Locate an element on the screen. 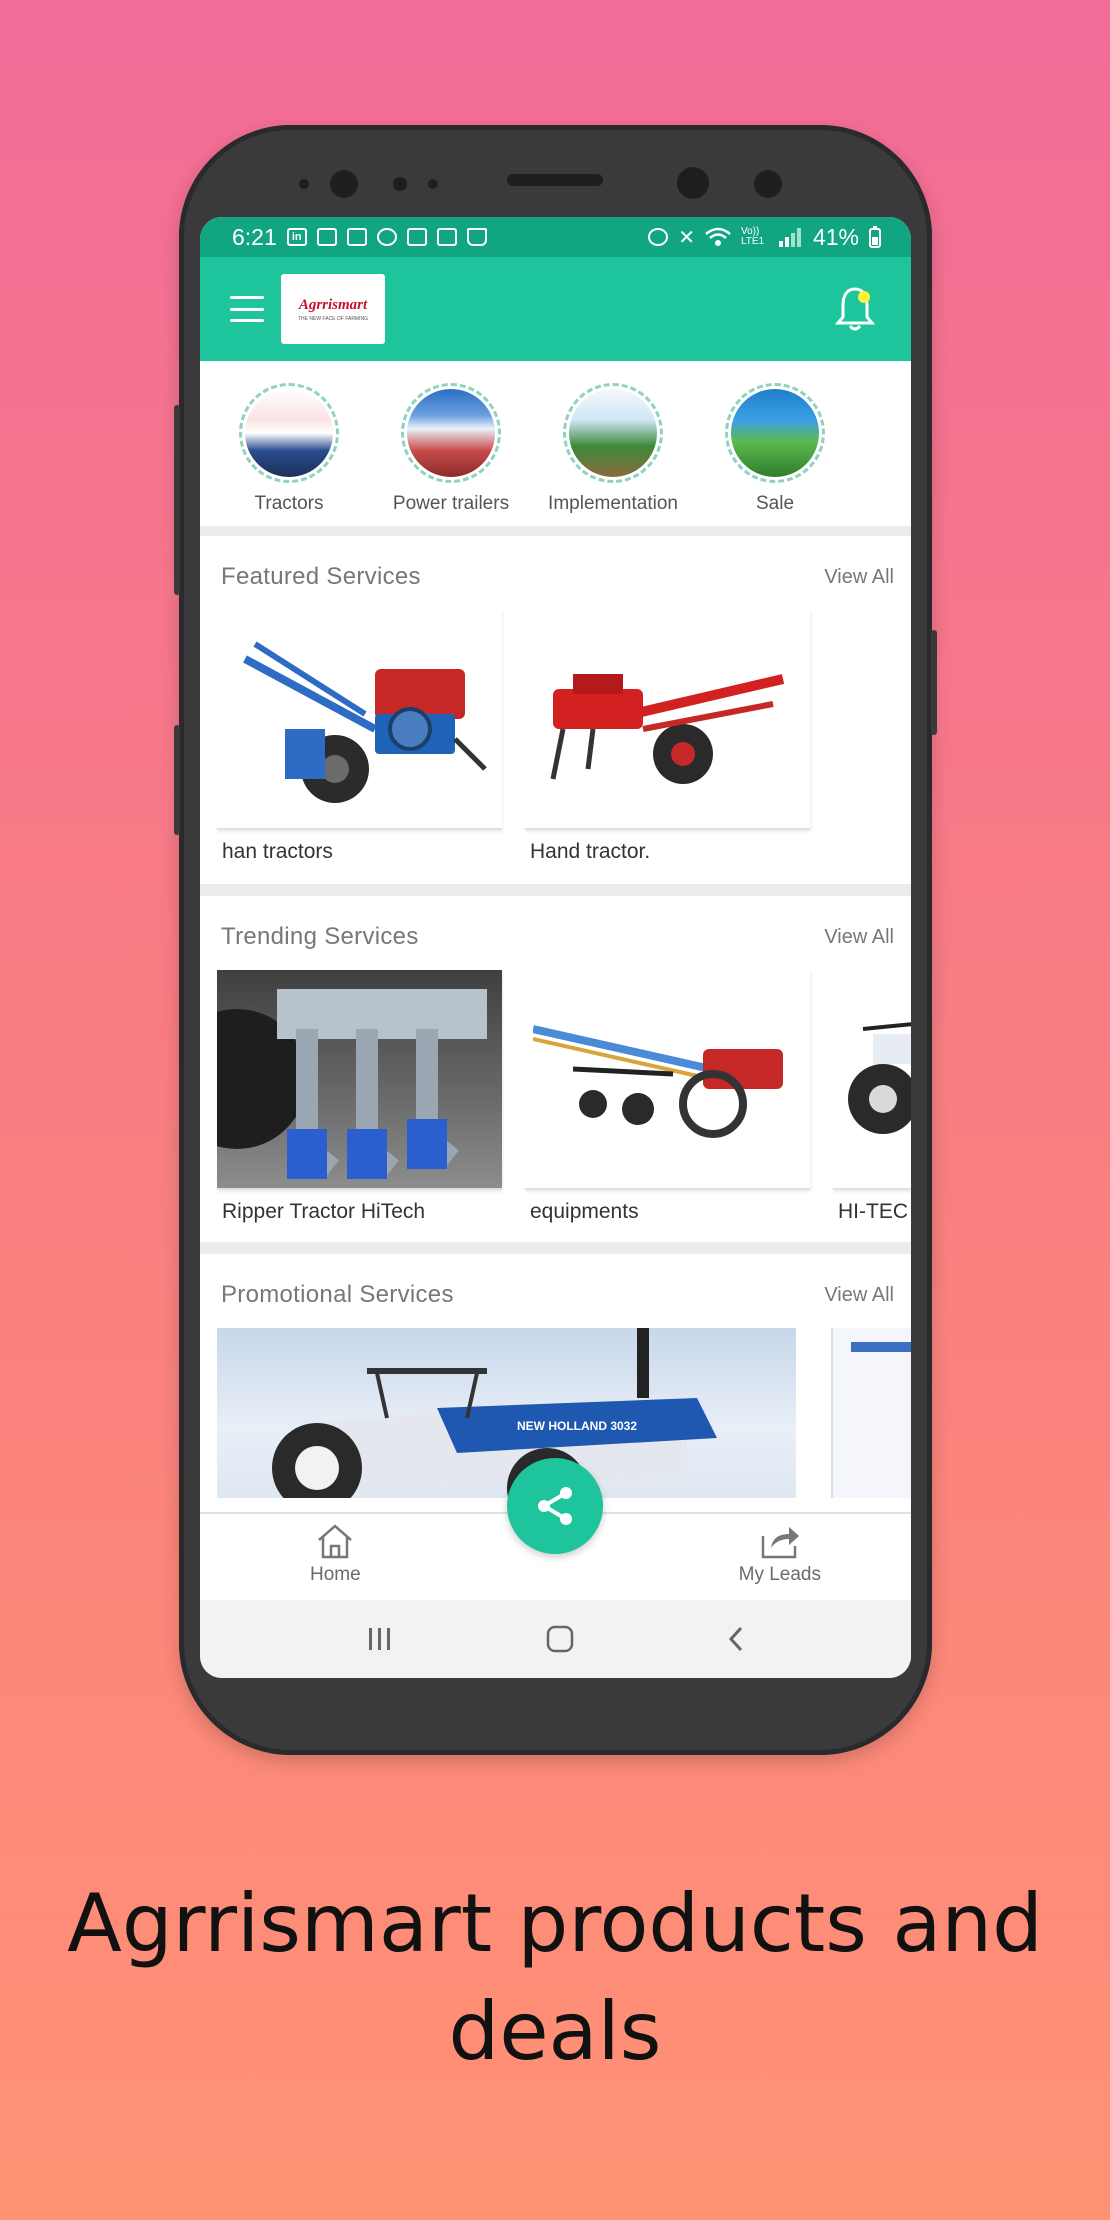 The height and width of the screenshot is (2220, 1110). signal-icon is located at coordinates (789, 237).